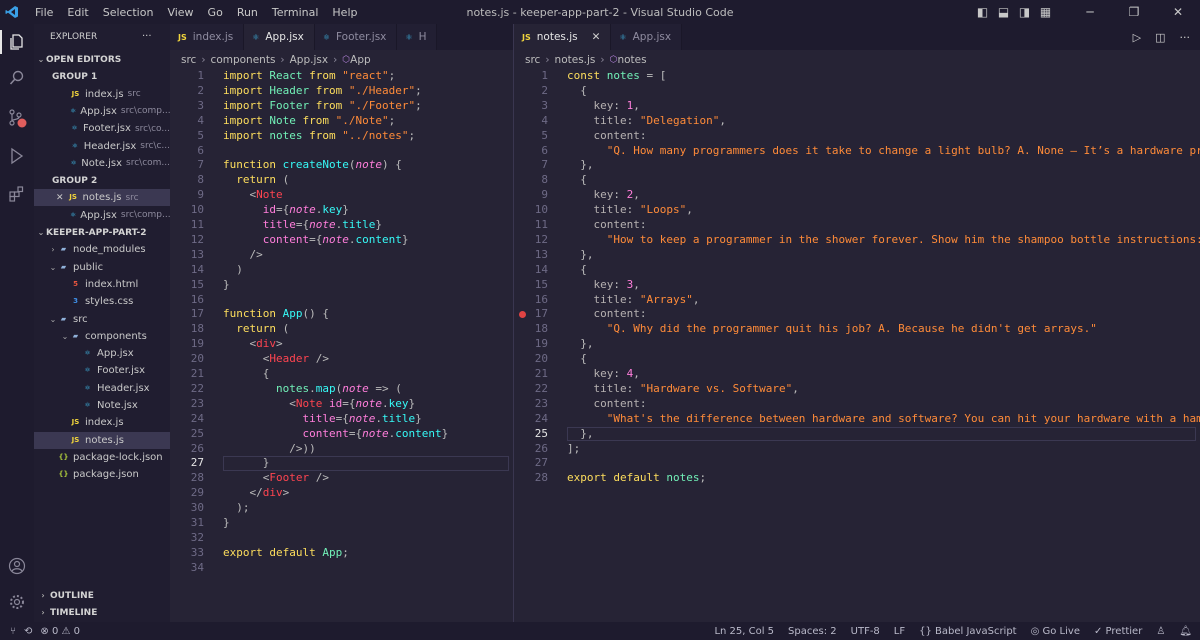 This screenshot has height=640, width=1200. Describe the element at coordinates (1045, 12) in the screenshot. I see `customize-layout-icon: ▦` at that location.